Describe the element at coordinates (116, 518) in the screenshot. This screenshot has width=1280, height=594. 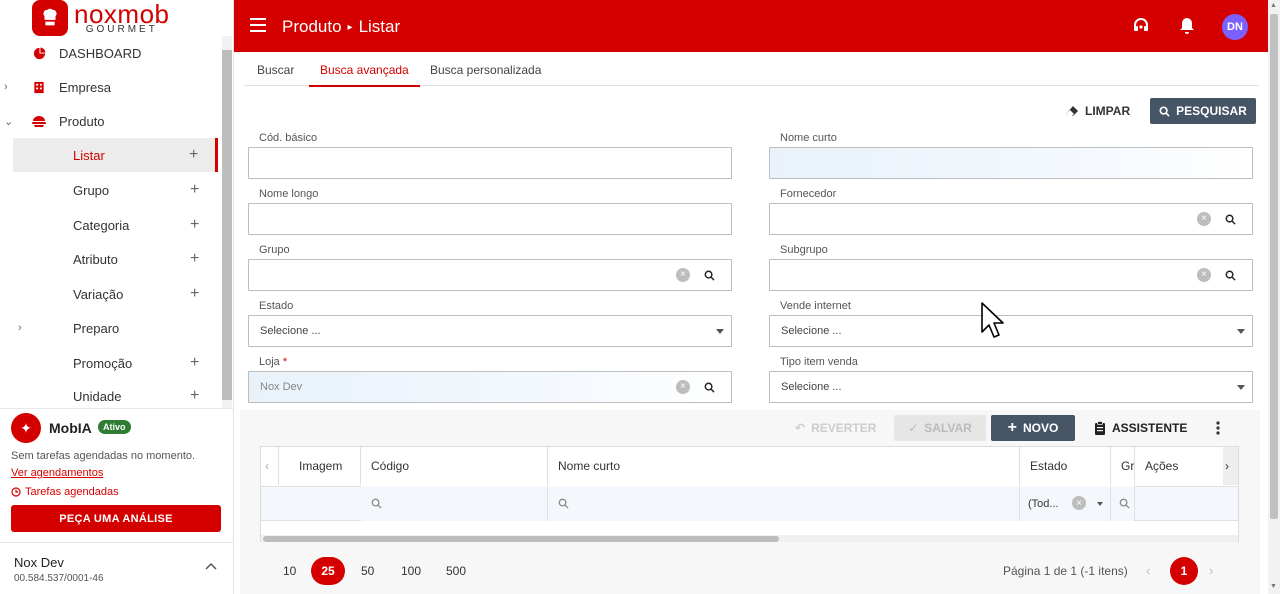
I see `peca-analise-button: PEÇA UMA ANÁLISE` at that location.